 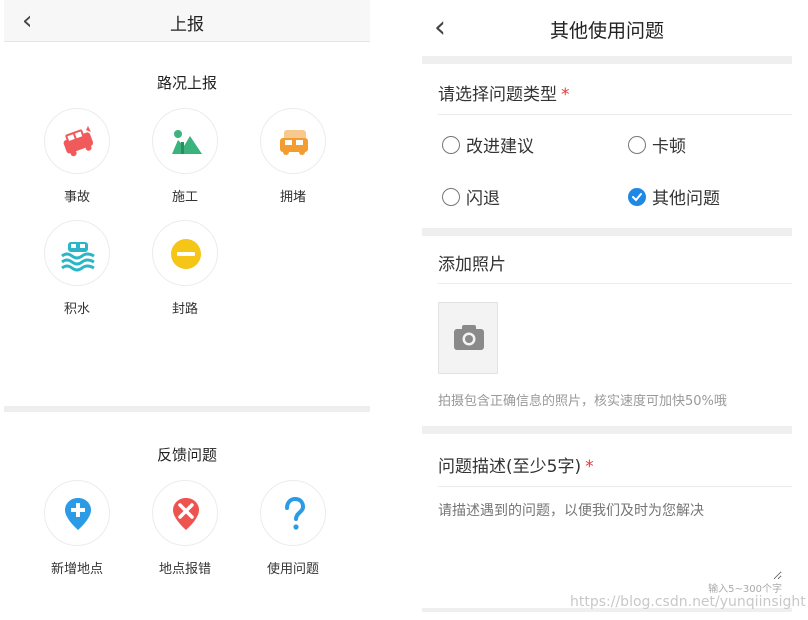 I want to click on option-label: 改进建议, so click(x=500, y=147).